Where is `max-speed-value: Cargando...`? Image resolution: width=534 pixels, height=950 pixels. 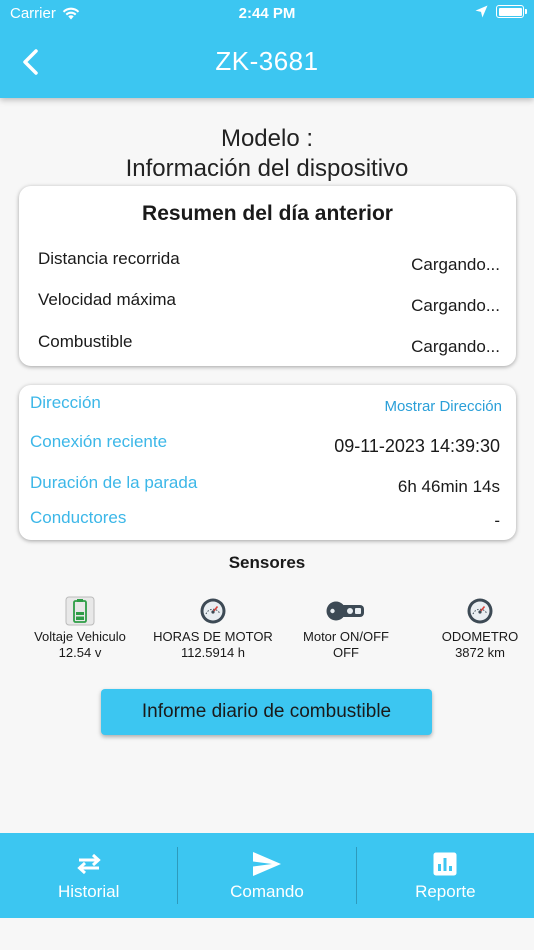 max-speed-value: Cargando... is located at coordinates (455, 305).